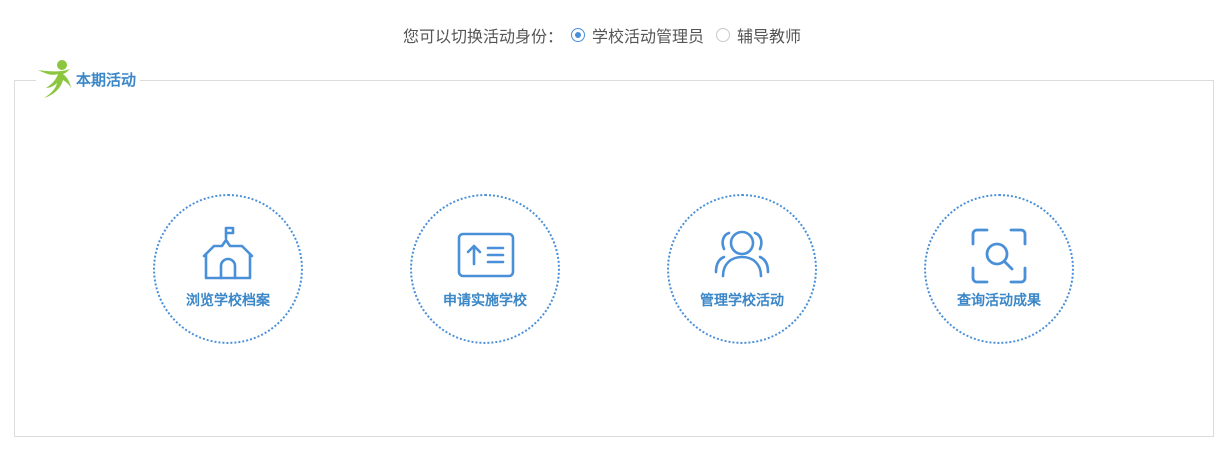 This screenshot has height=458, width=1230. What do you see at coordinates (482, 36) in the screenshot?
I see `role-switch-prompt: 您可以切换活动身份：` at bounding box center [482, 36].